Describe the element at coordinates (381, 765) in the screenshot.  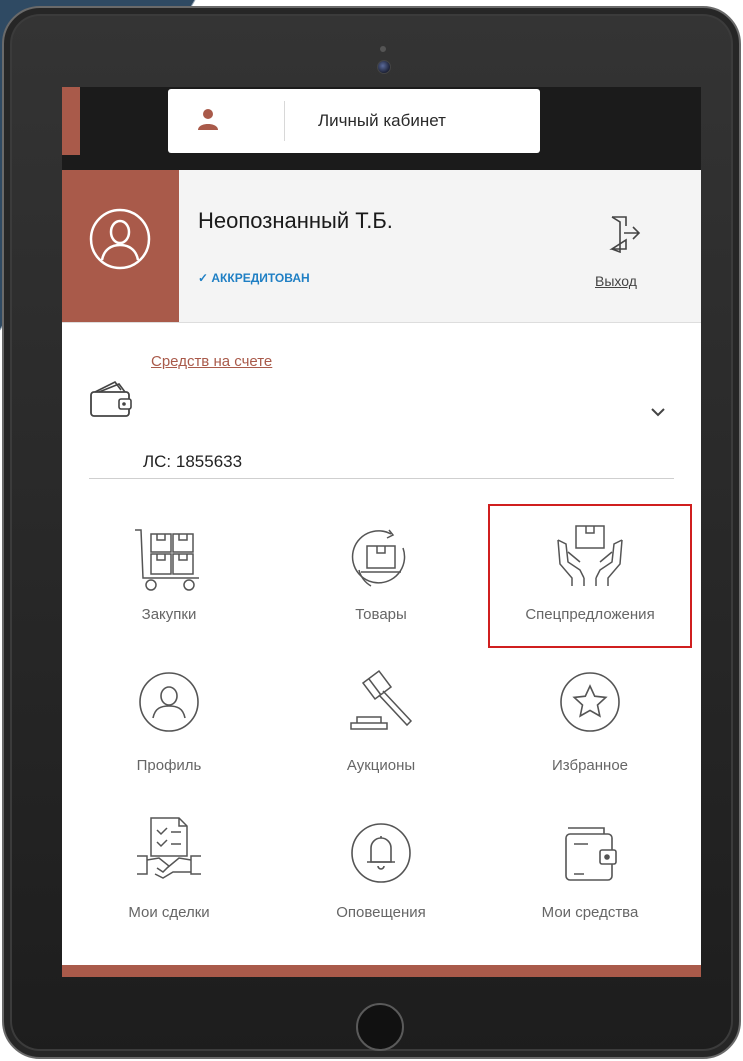
I see `menu-item-auctions: Аукционы` at that location.